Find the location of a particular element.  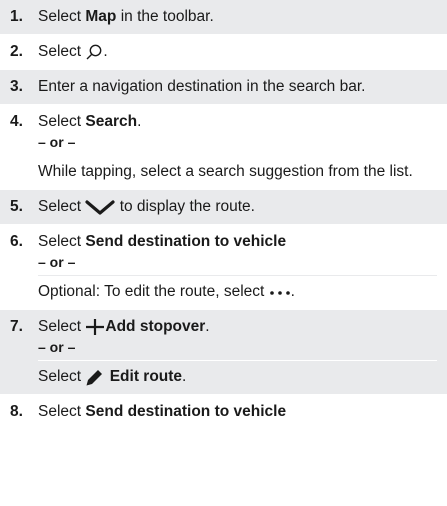

step-text: Select Send destination to vehicle is located at coordinates (237, 412).